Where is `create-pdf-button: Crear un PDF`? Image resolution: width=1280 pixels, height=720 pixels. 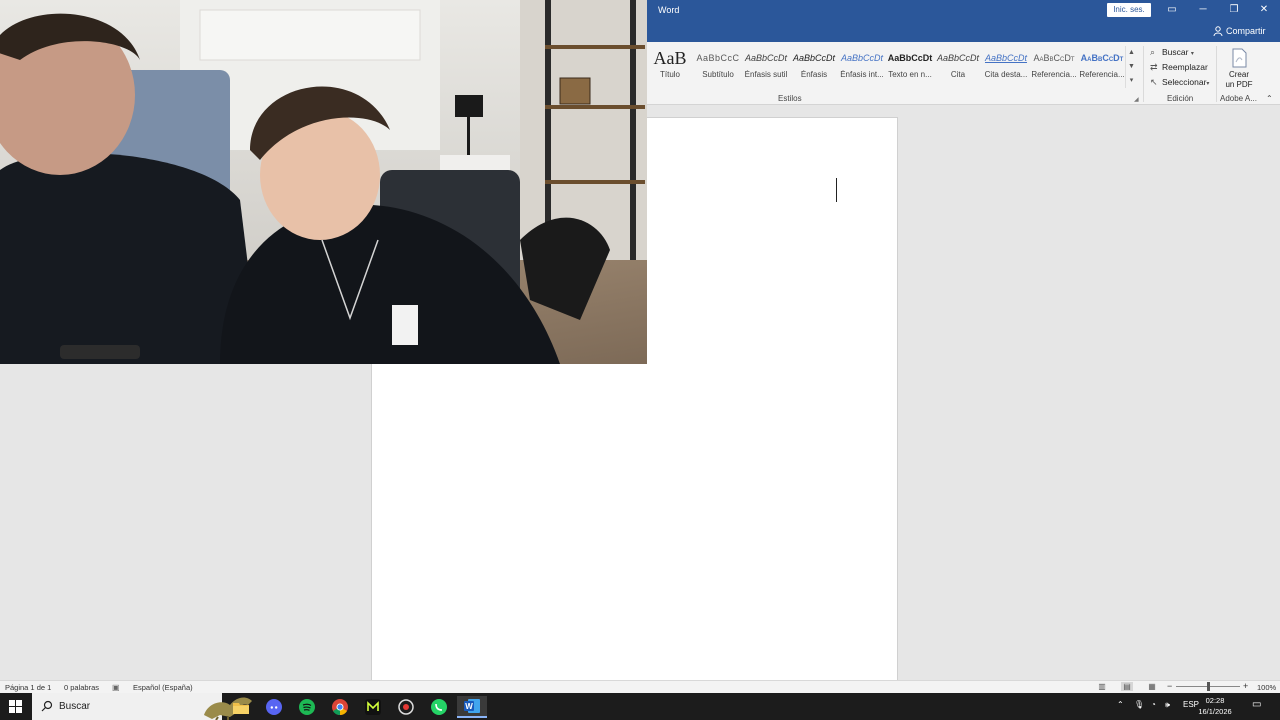
create-pdf-button: Crear un PDF is located at coordinates (1239, 69).